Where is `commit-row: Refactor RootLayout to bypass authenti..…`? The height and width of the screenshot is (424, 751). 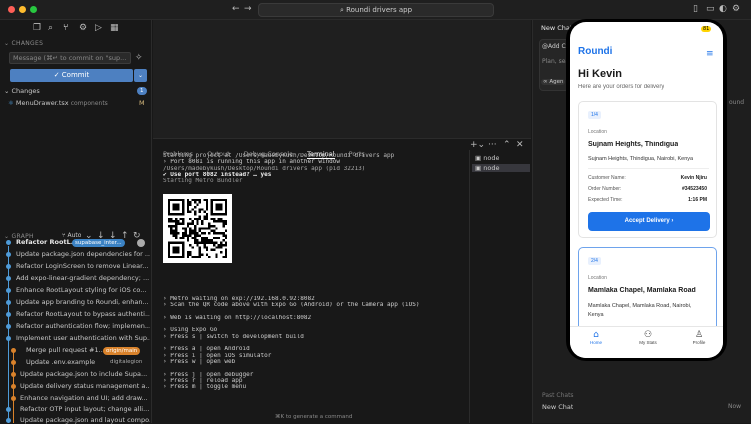
commit-row: Refactor RootLayout to bypass authenti..… is located at coordinates (83, 314).